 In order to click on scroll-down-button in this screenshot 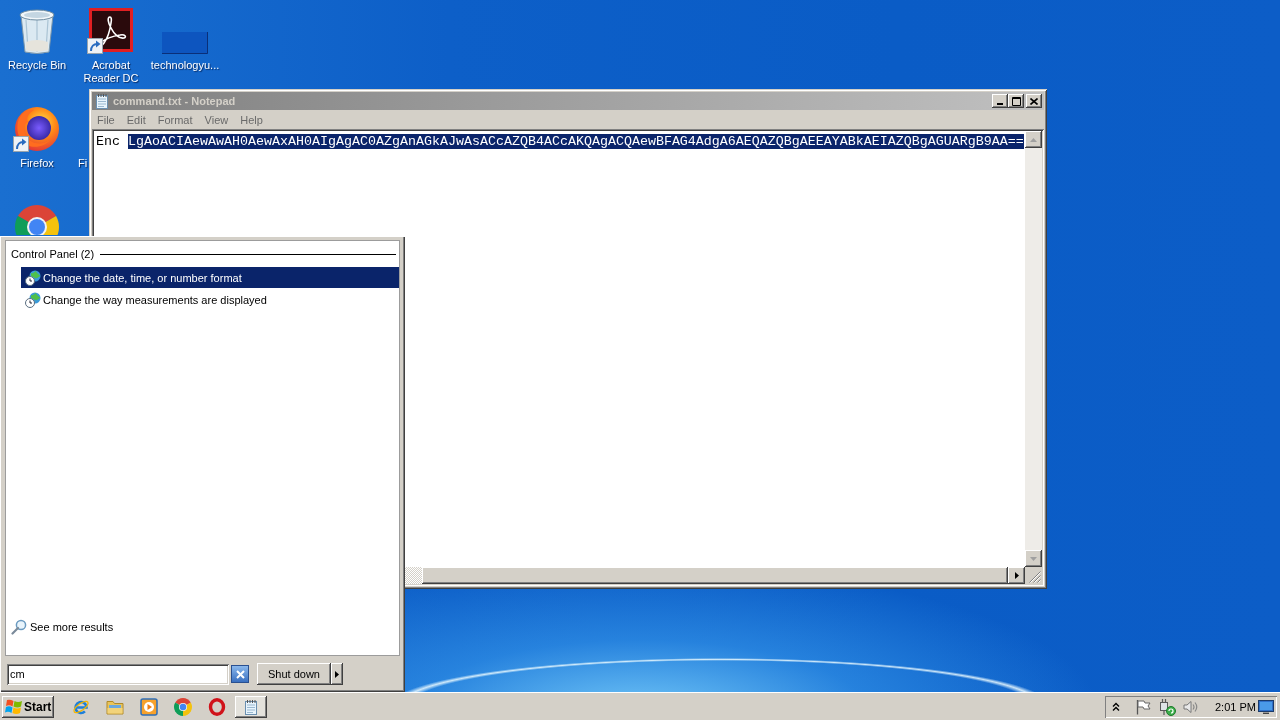, I will do `click(1033, 558)`.